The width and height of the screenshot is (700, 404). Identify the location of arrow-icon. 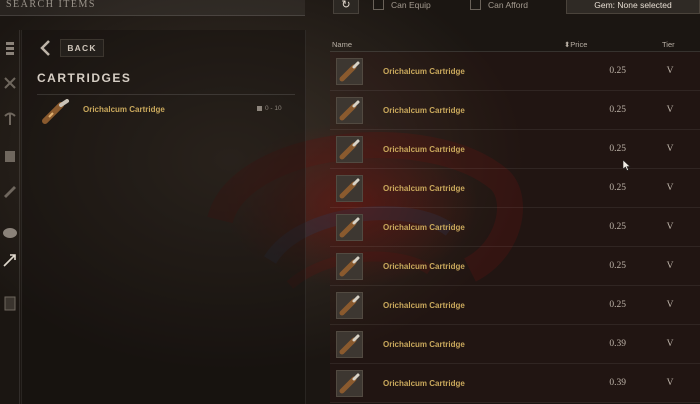
(10, 260).